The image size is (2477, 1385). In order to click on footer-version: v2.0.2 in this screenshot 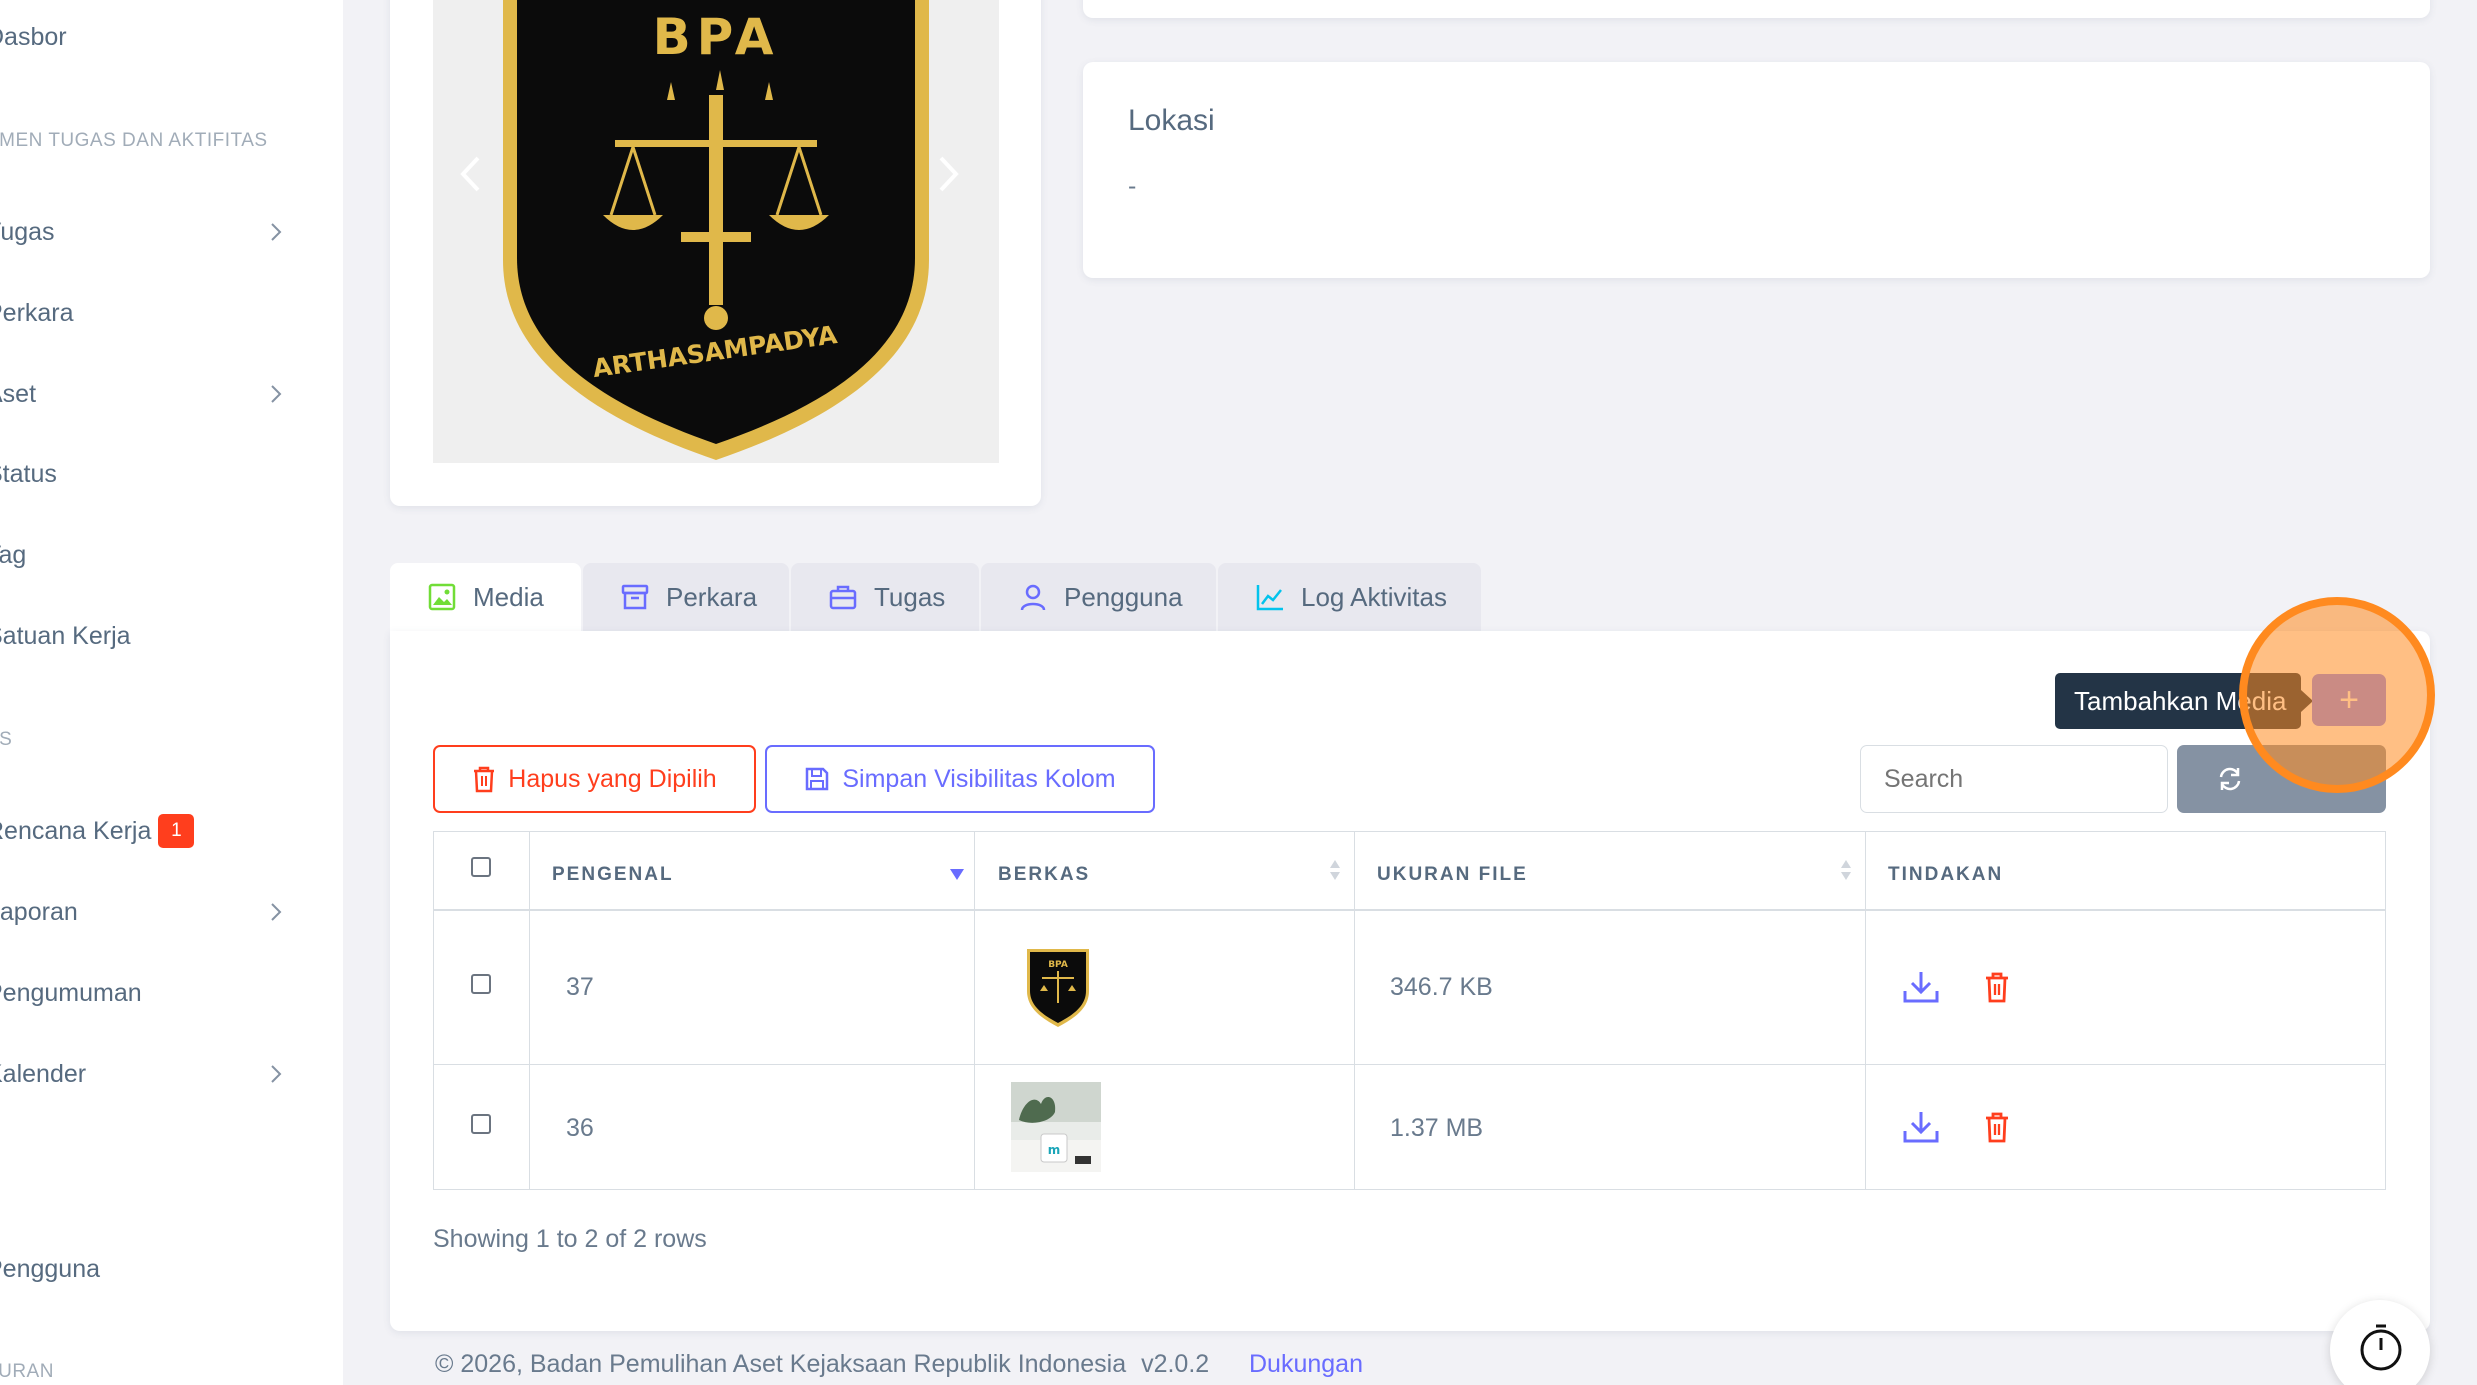, I will do `click(1175, 1364)`.